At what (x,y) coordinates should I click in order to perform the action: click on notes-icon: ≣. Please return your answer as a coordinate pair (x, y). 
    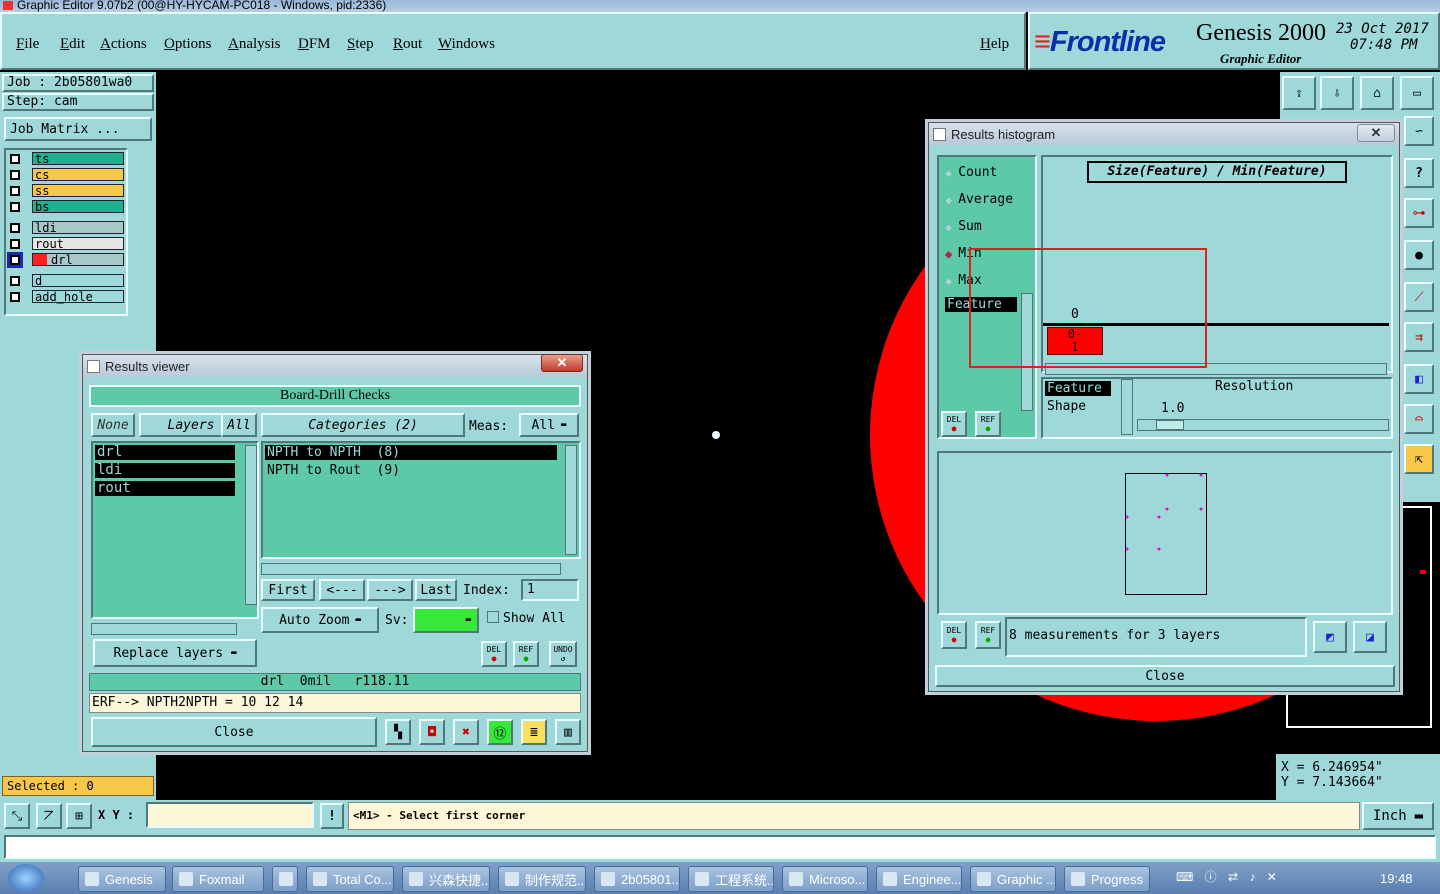
    Looking at the image, I should click on (534, 732).